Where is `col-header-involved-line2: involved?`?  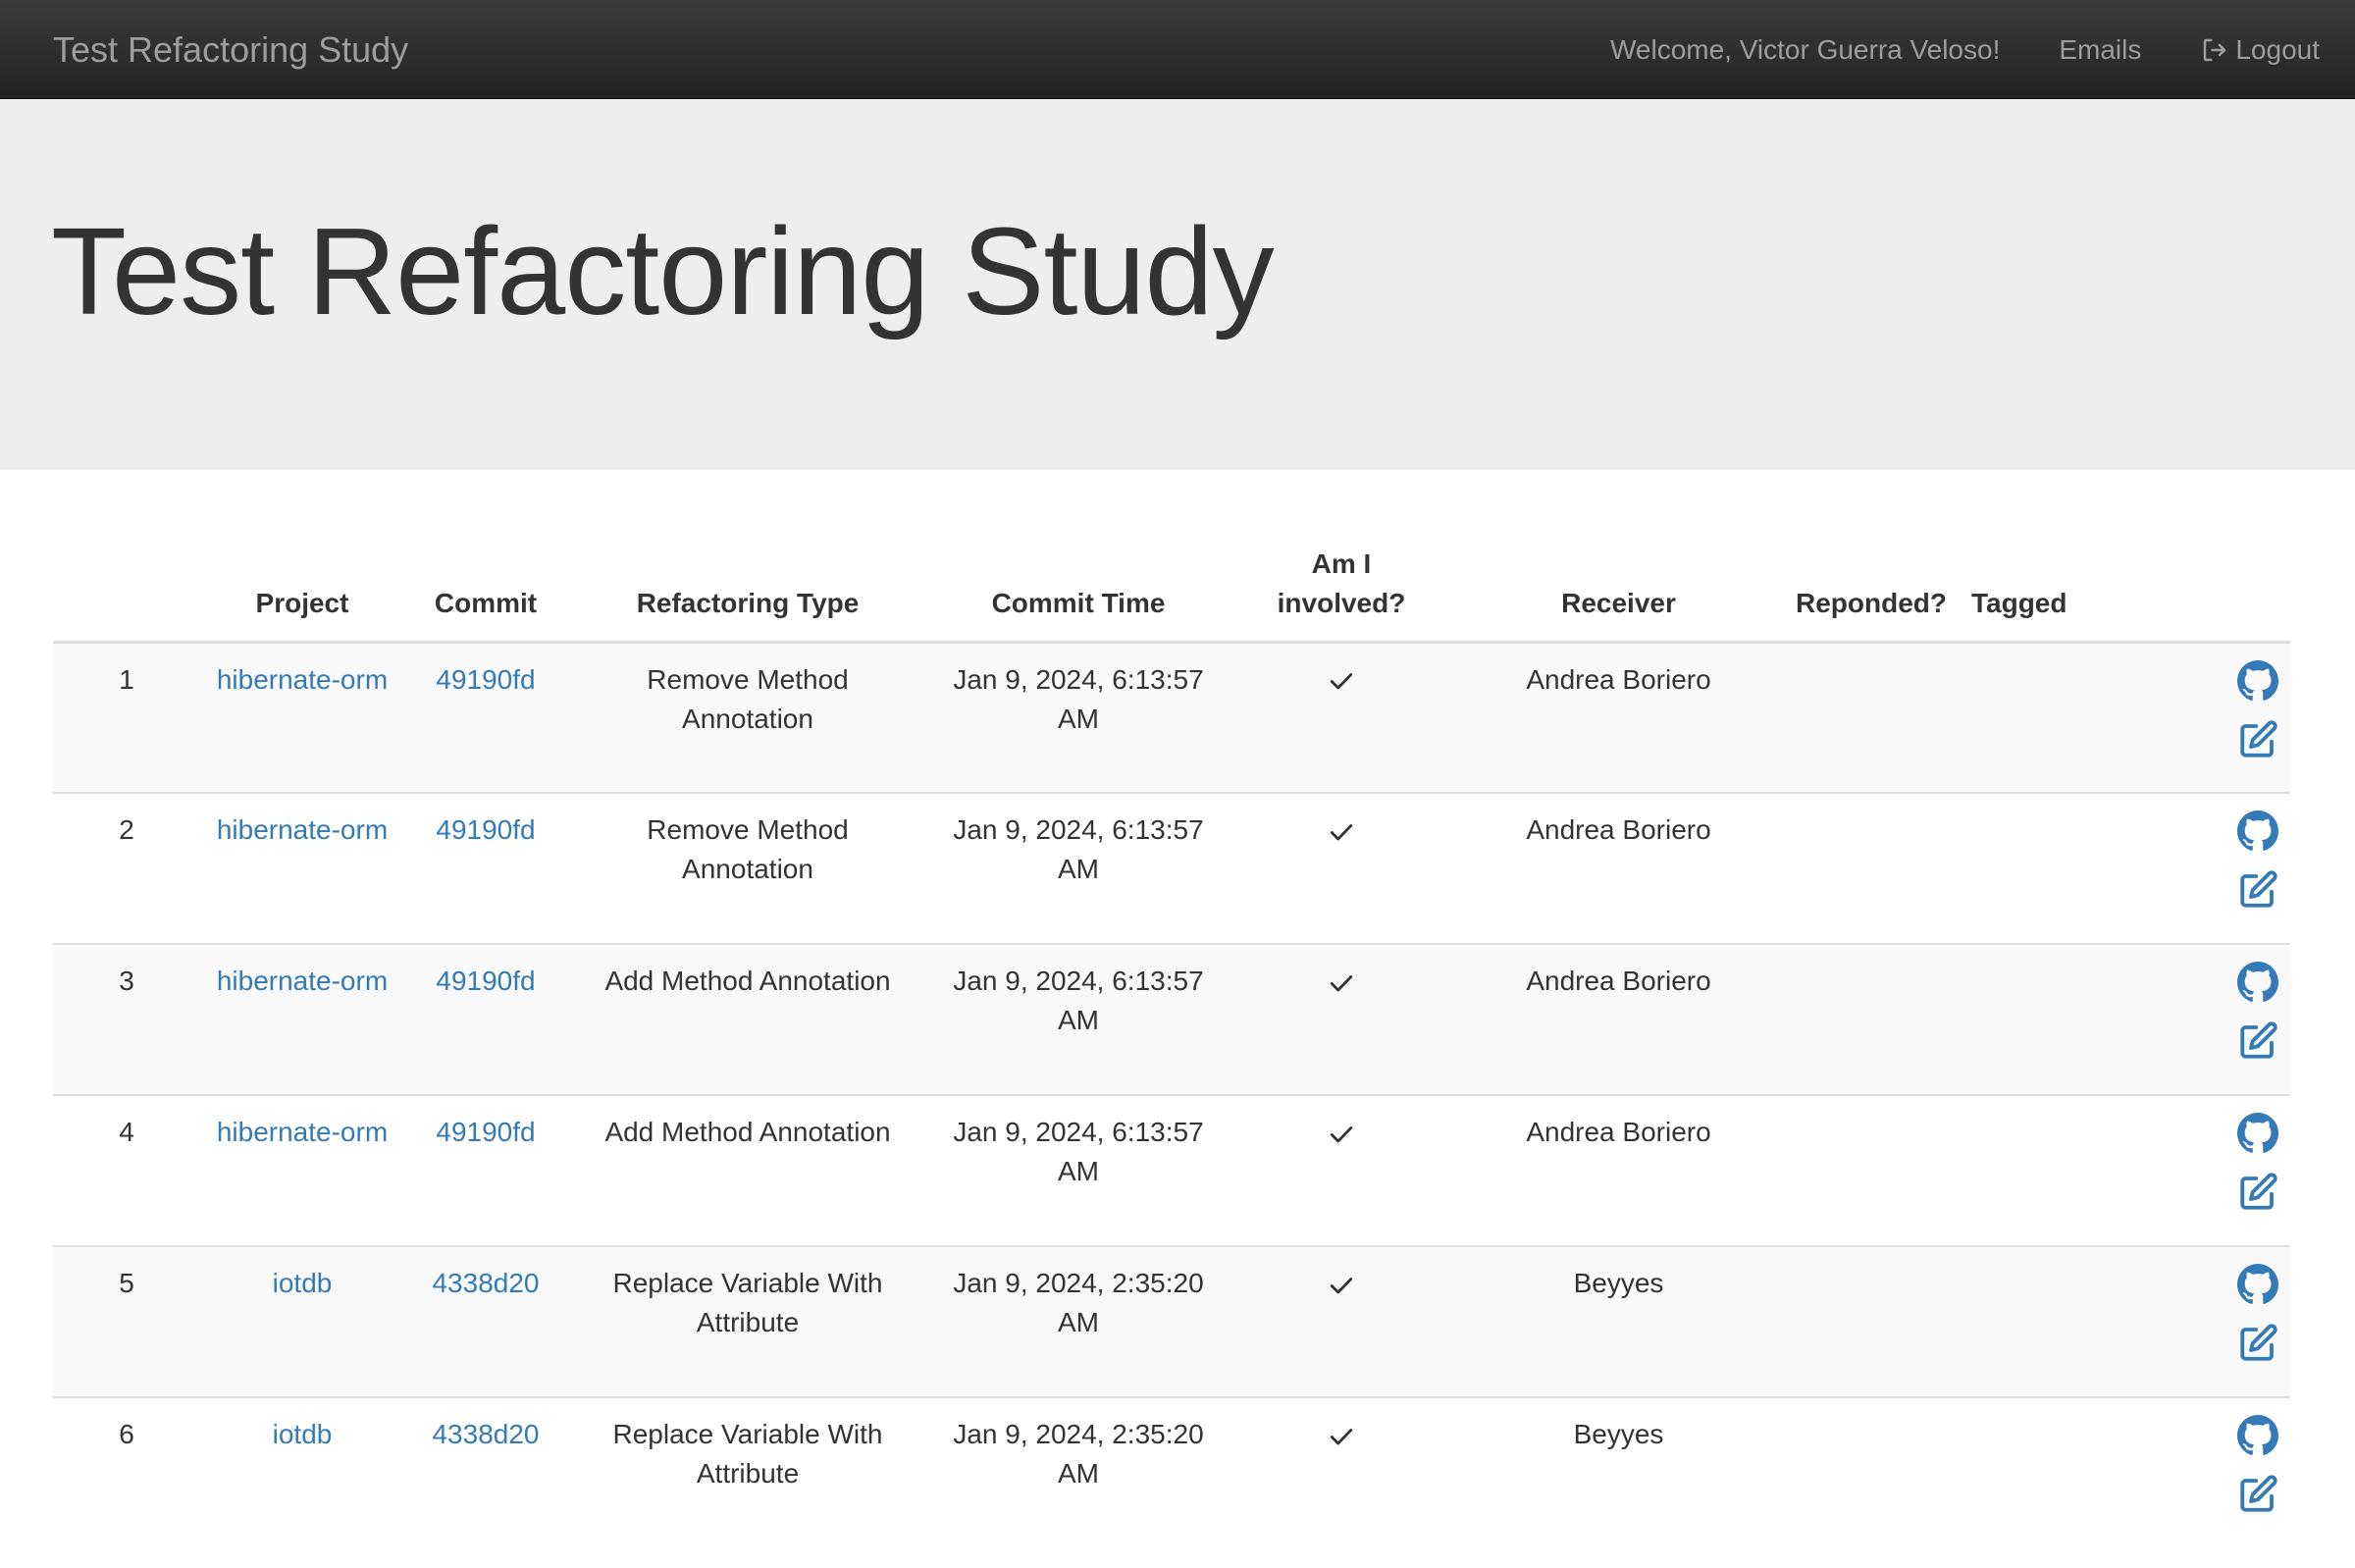 col-header-involved-line2: involved? is located at coordinates (1341, 602).